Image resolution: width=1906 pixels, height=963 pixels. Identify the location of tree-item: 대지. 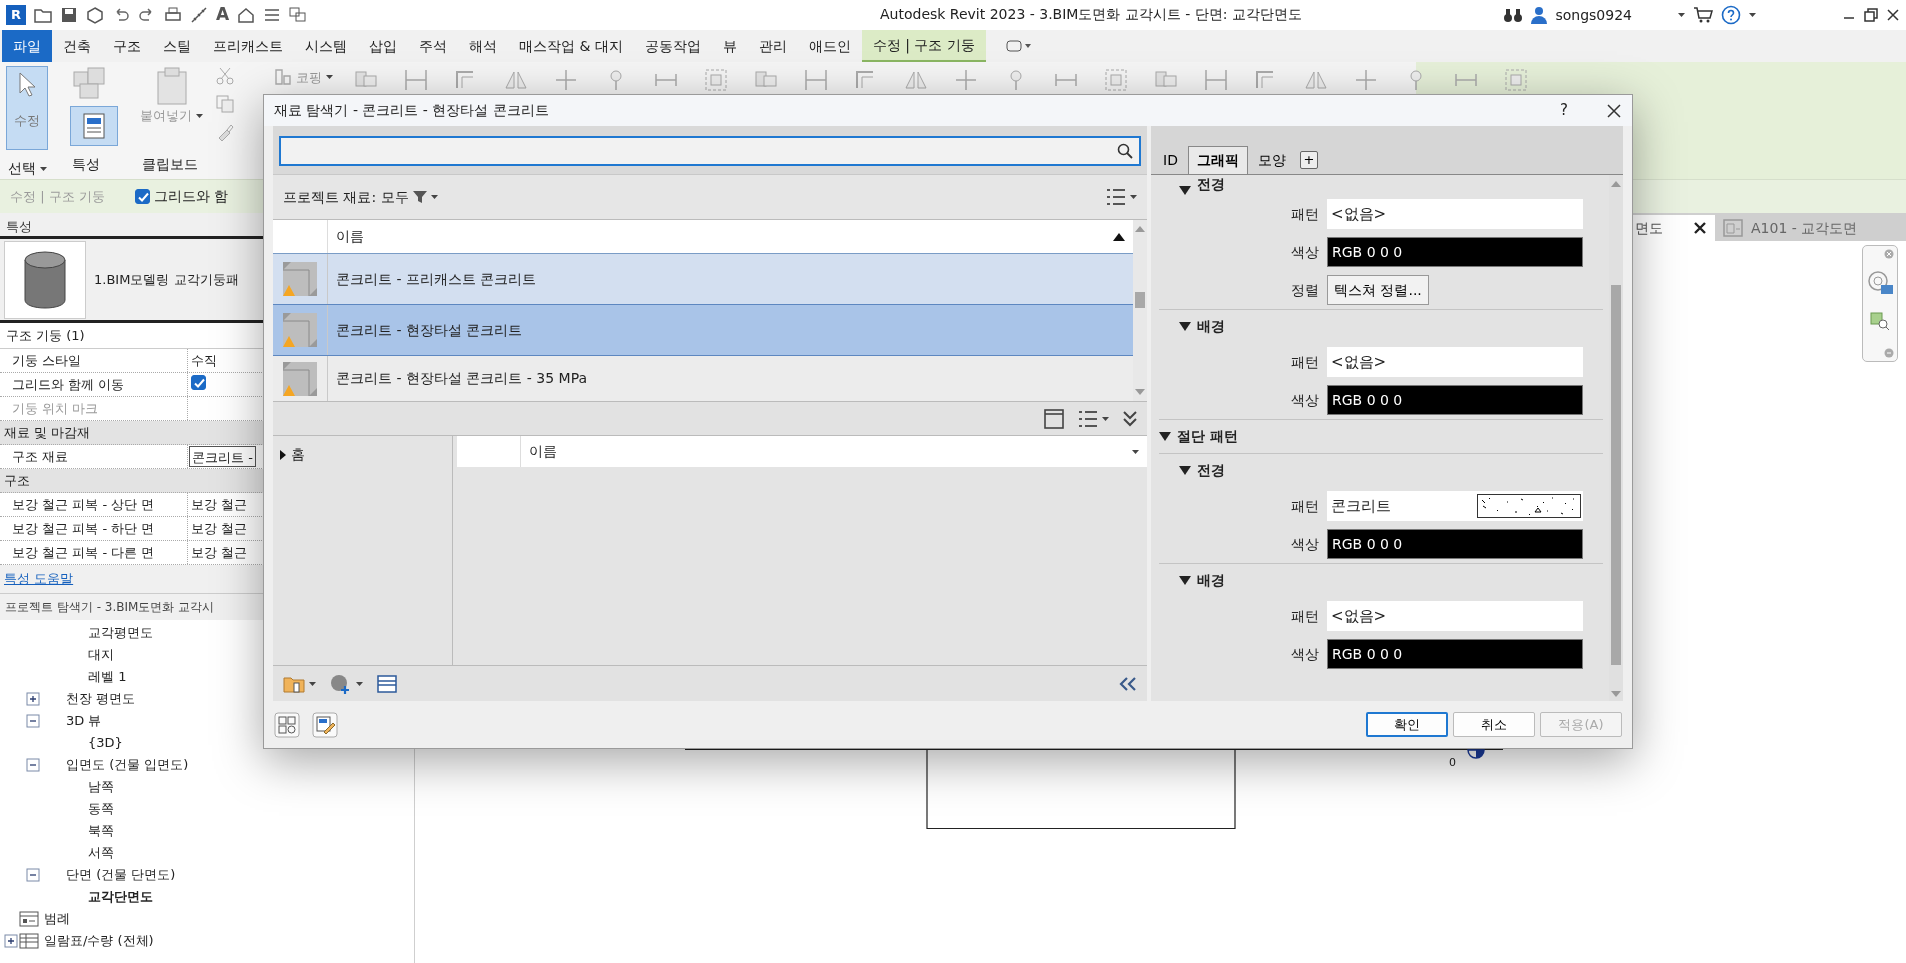
(99, 654).